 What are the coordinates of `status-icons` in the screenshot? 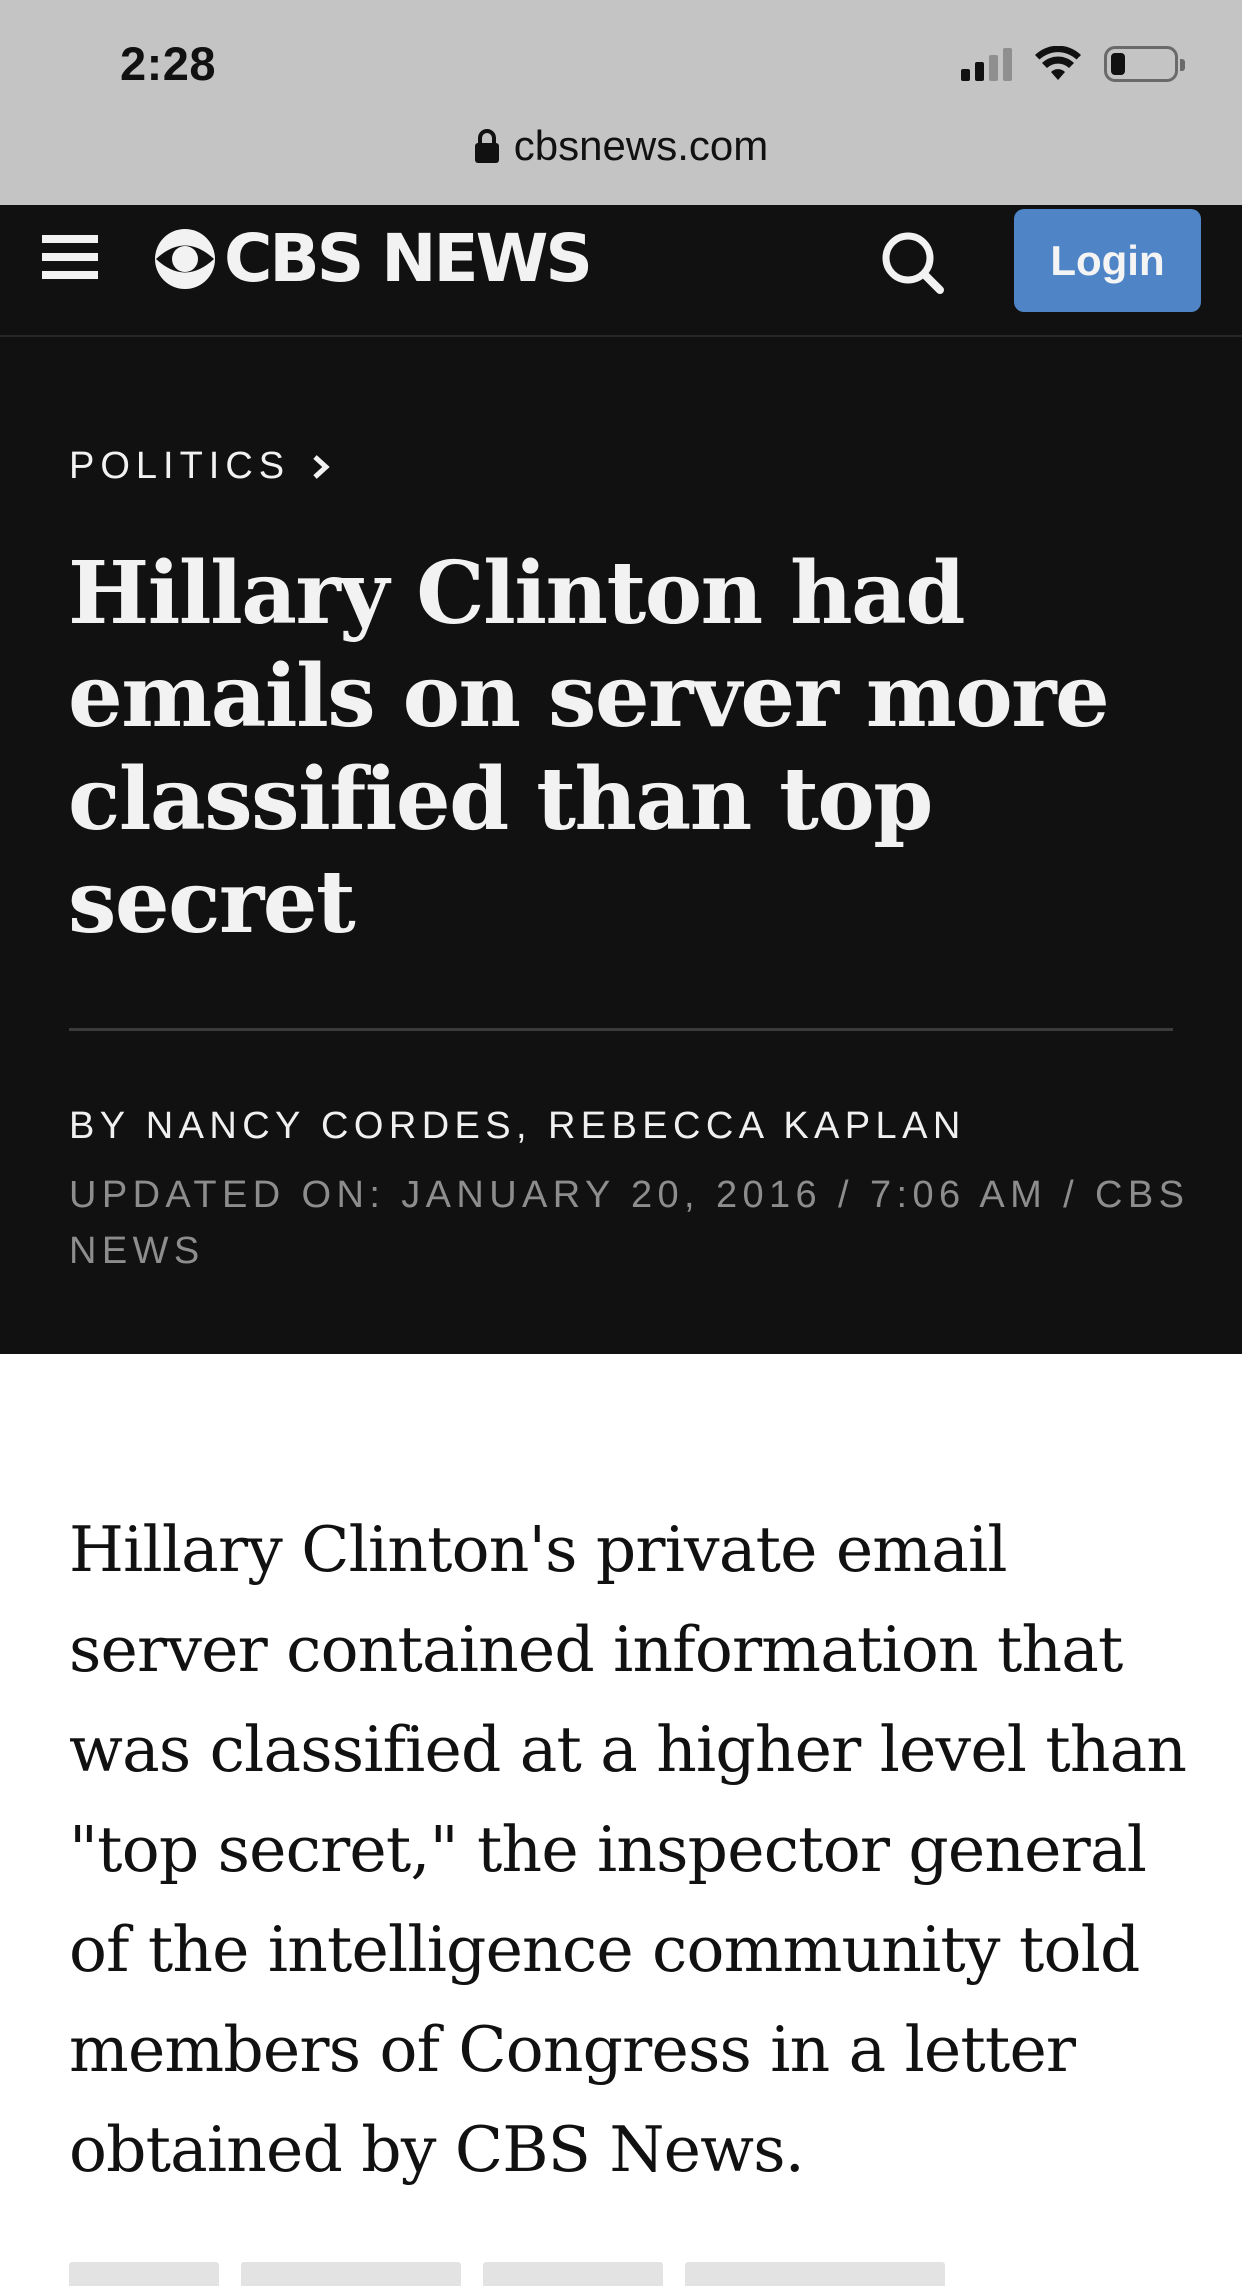 It's located at (1073, 64).